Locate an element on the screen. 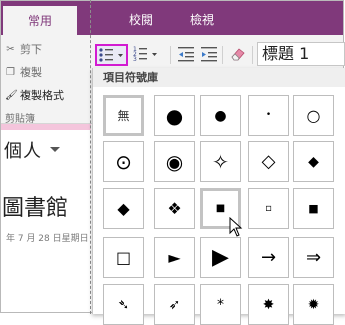 The width and height of the screenshot is (345, 325). tab-view: 檢視 is located at coordinates (202, 19).